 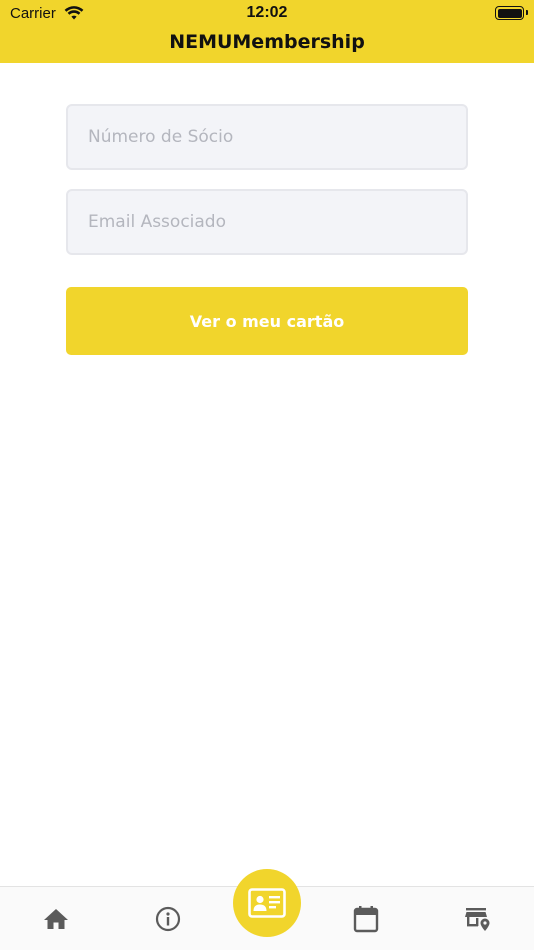 I want to click on status-bar: Carrier 12:02, so click(x=267, y=14).